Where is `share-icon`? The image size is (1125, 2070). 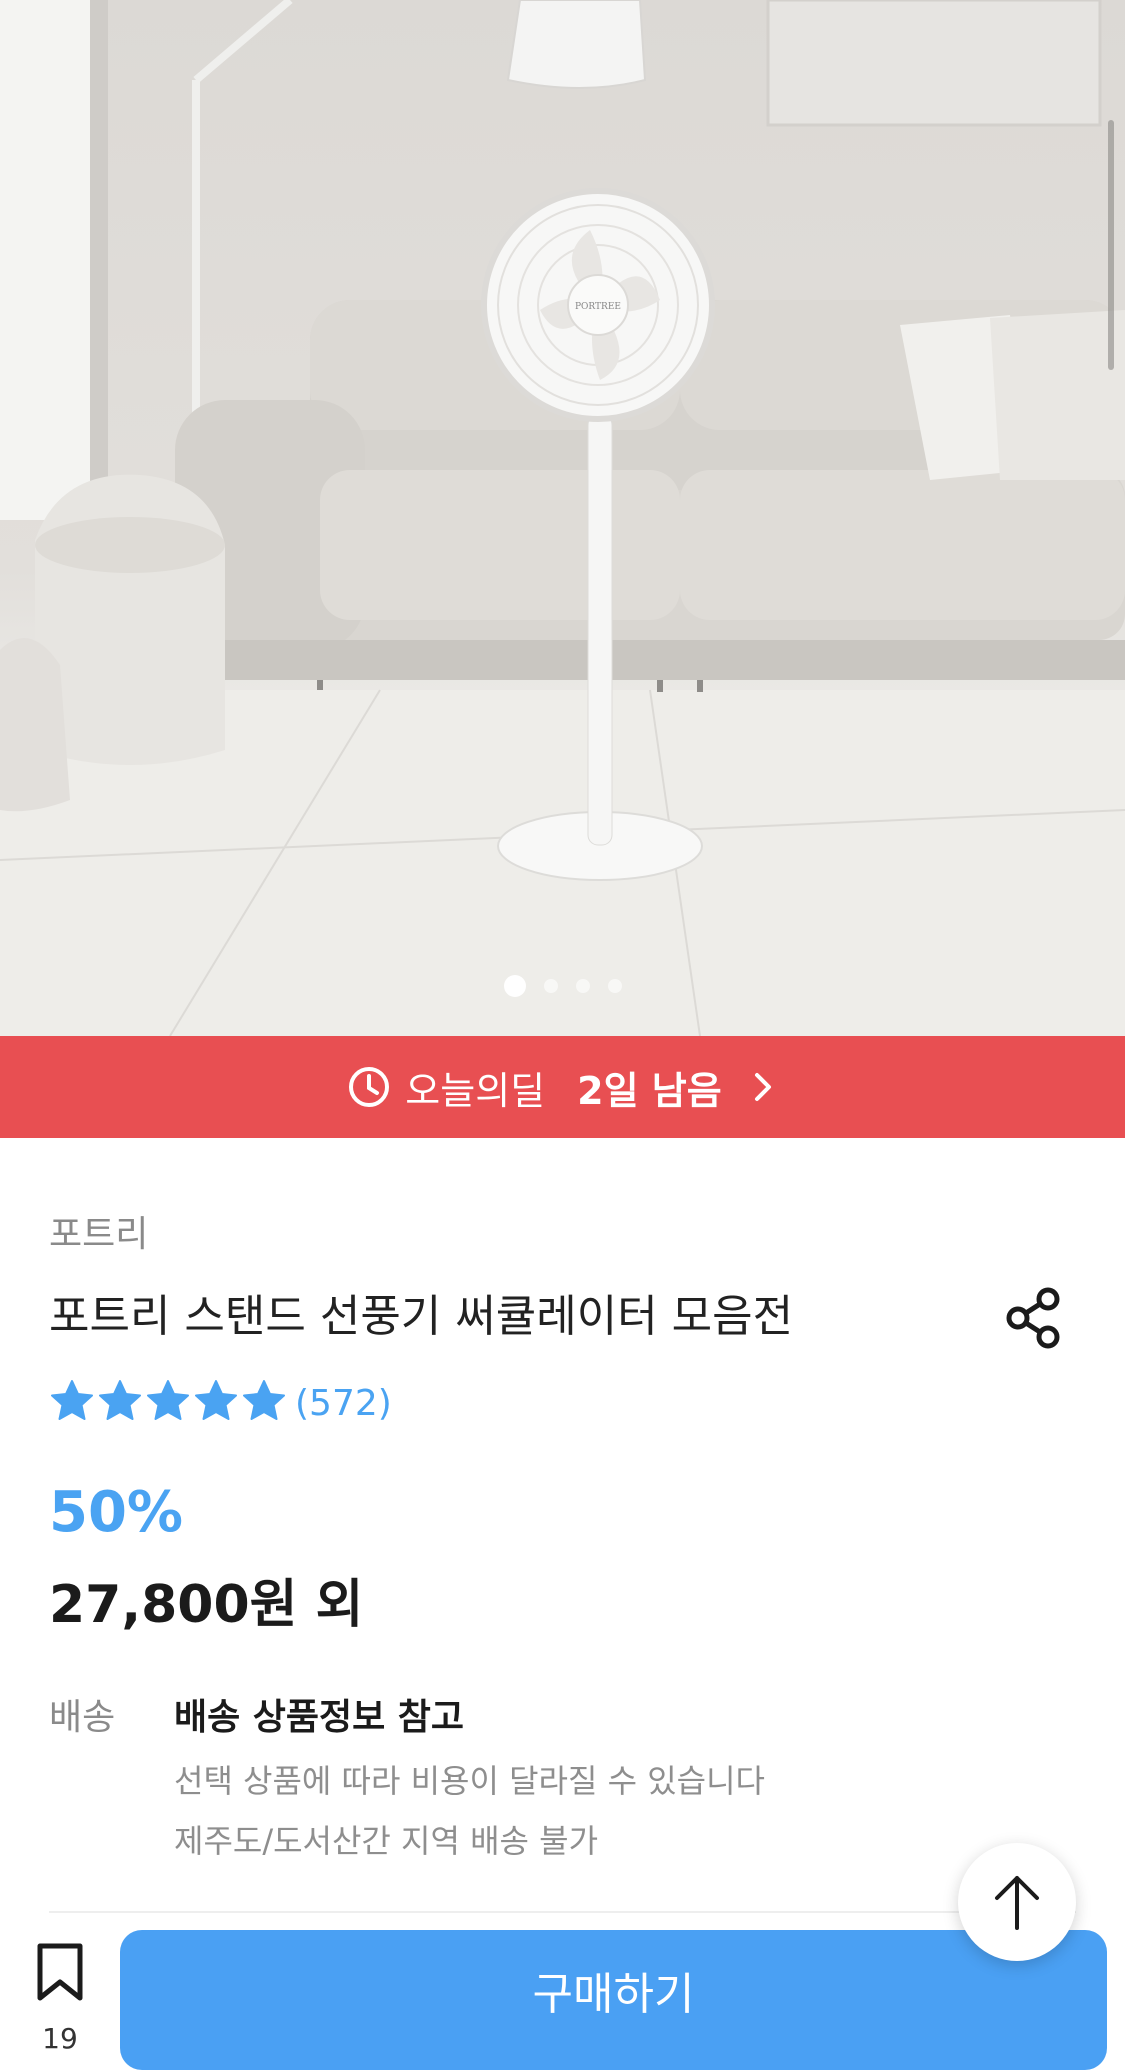
share-icon is located at coordinates (1034, 1318).